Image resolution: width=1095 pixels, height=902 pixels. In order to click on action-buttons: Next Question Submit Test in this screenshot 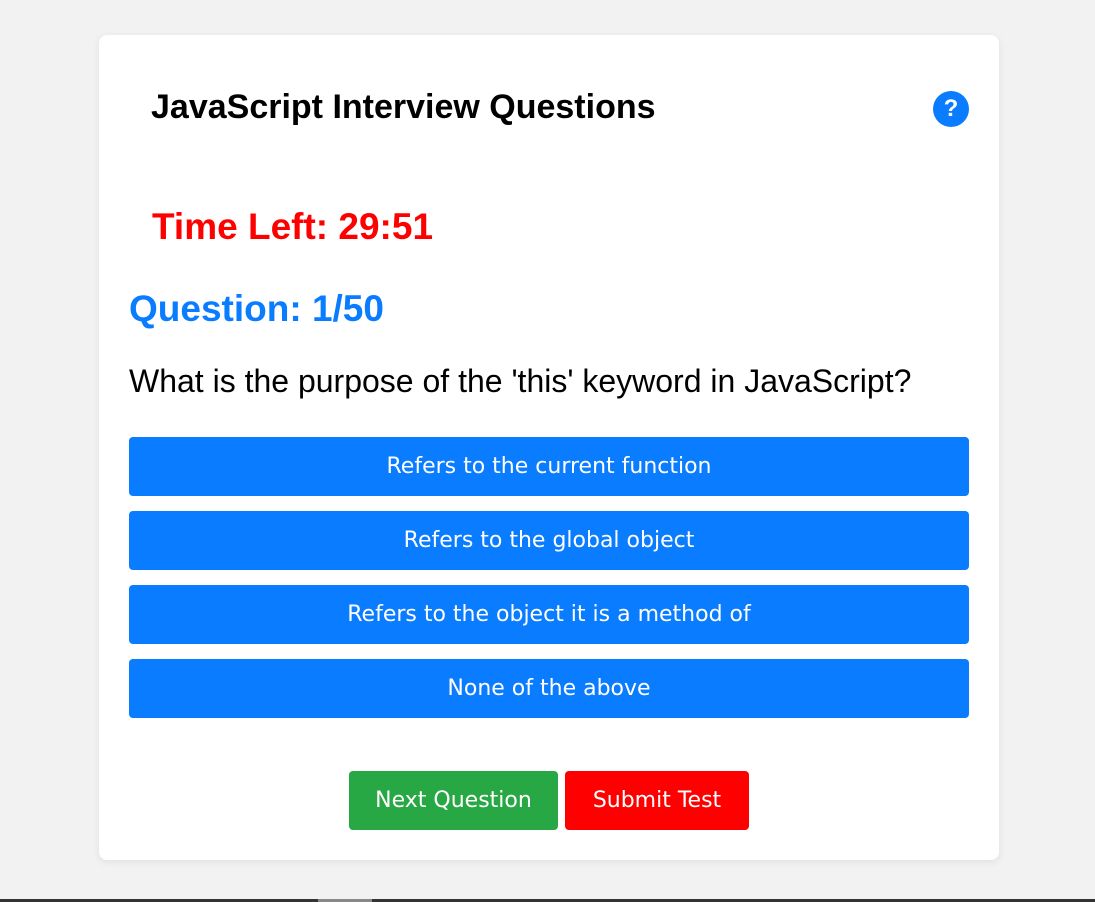, I will do `click(549, 800)`.